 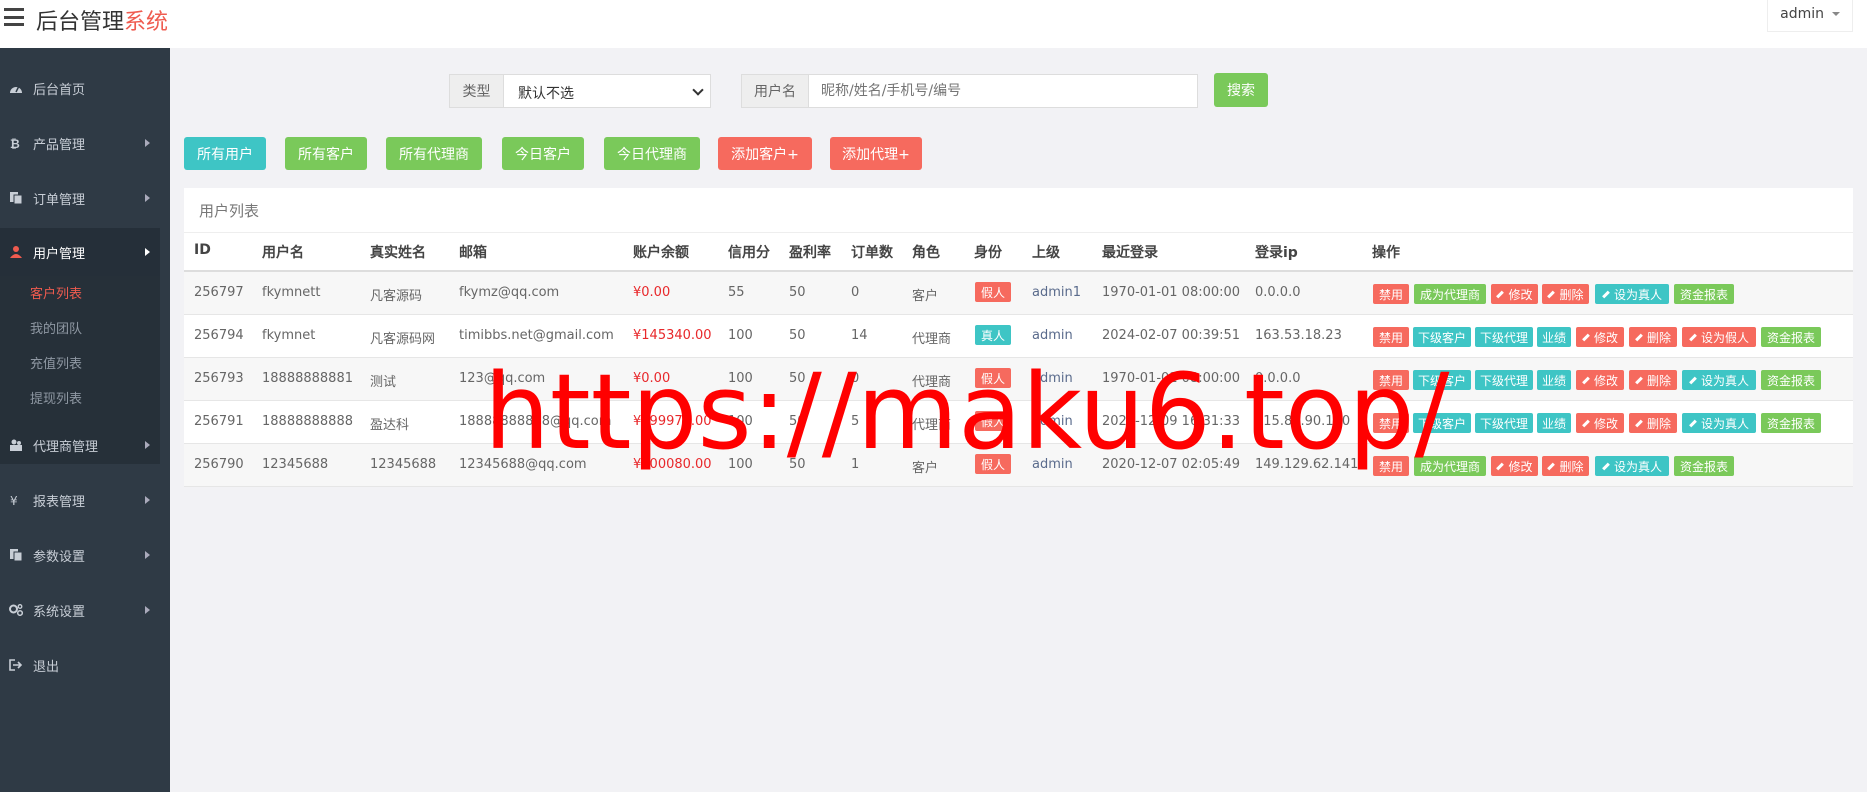 What do you see at coordinates (1303, 421) in the screenshot?
I see `cell-ip: 115.84.90.170` at bounding box center [1303, 421].